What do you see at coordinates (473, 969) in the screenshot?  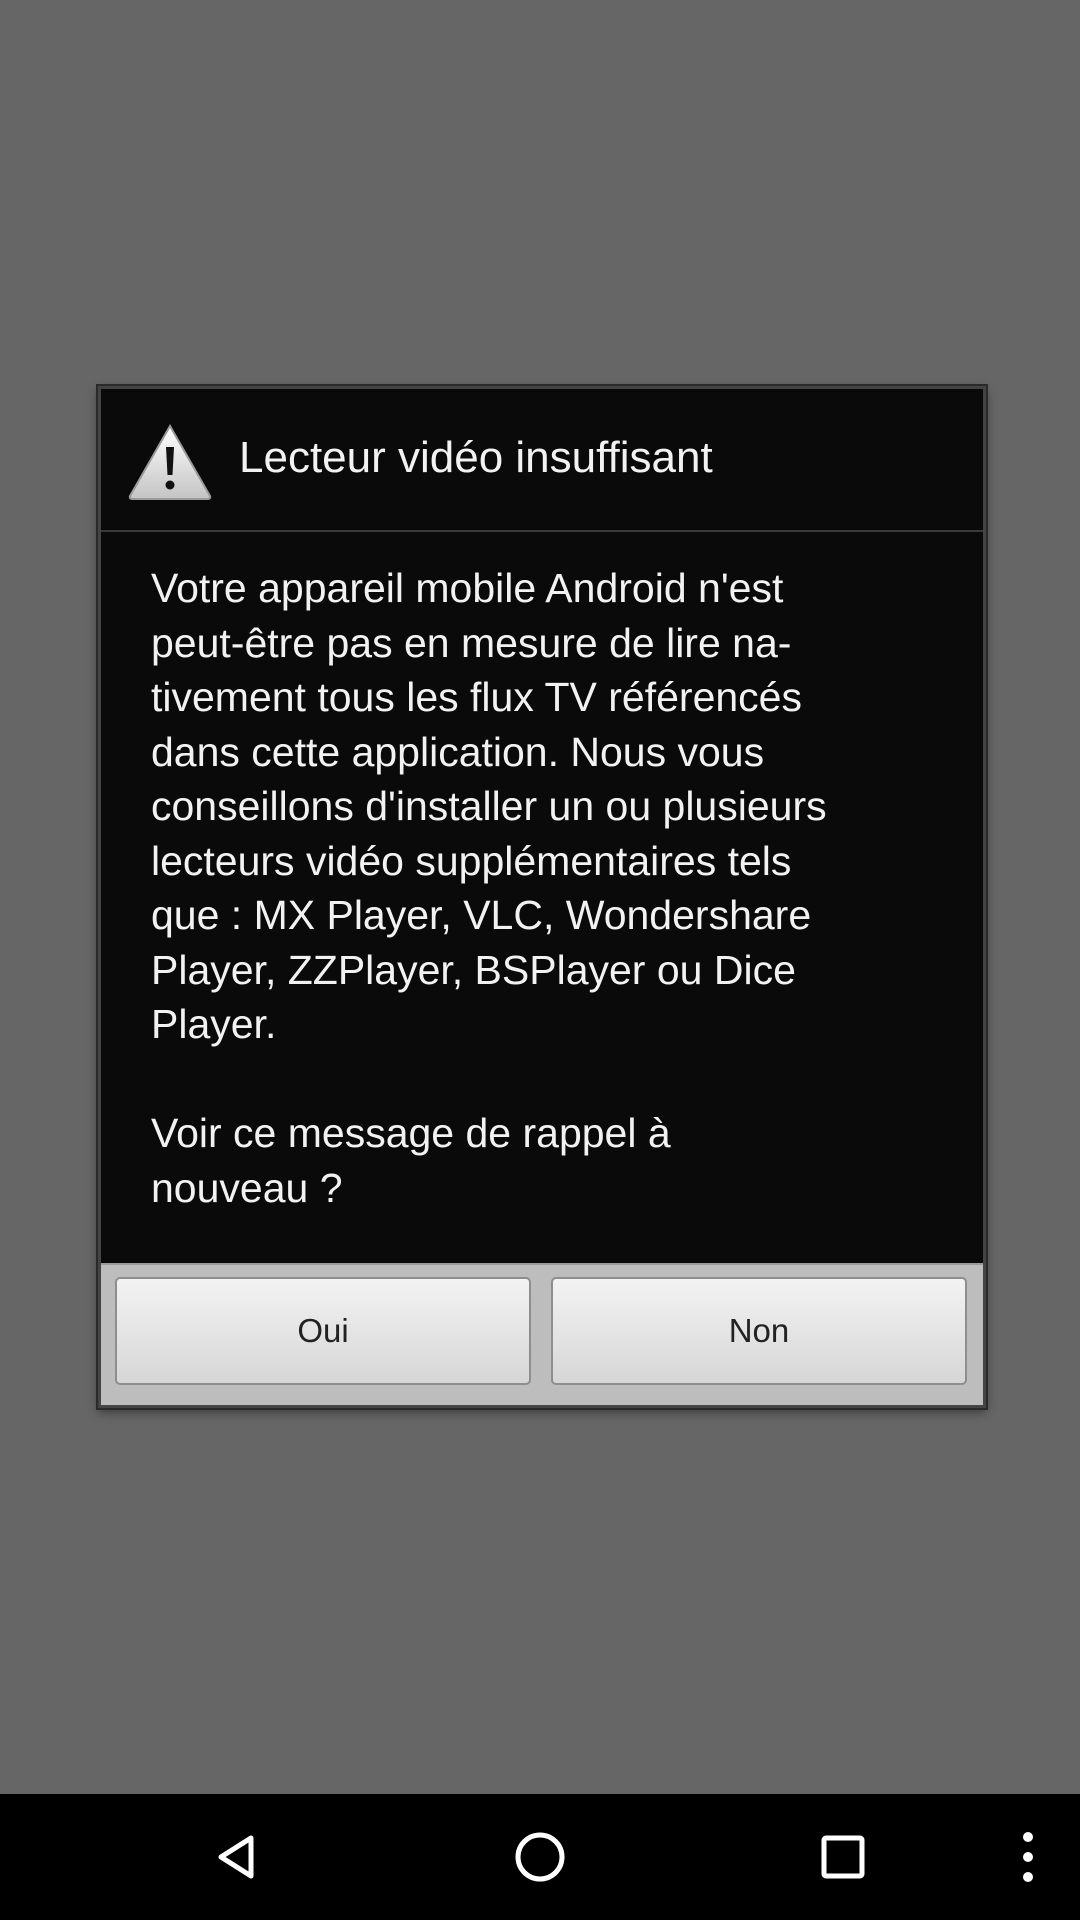 I see `message-line: Player, ZZPlayer, BSPlayer ou Dice` at bounding box center [473, 969].